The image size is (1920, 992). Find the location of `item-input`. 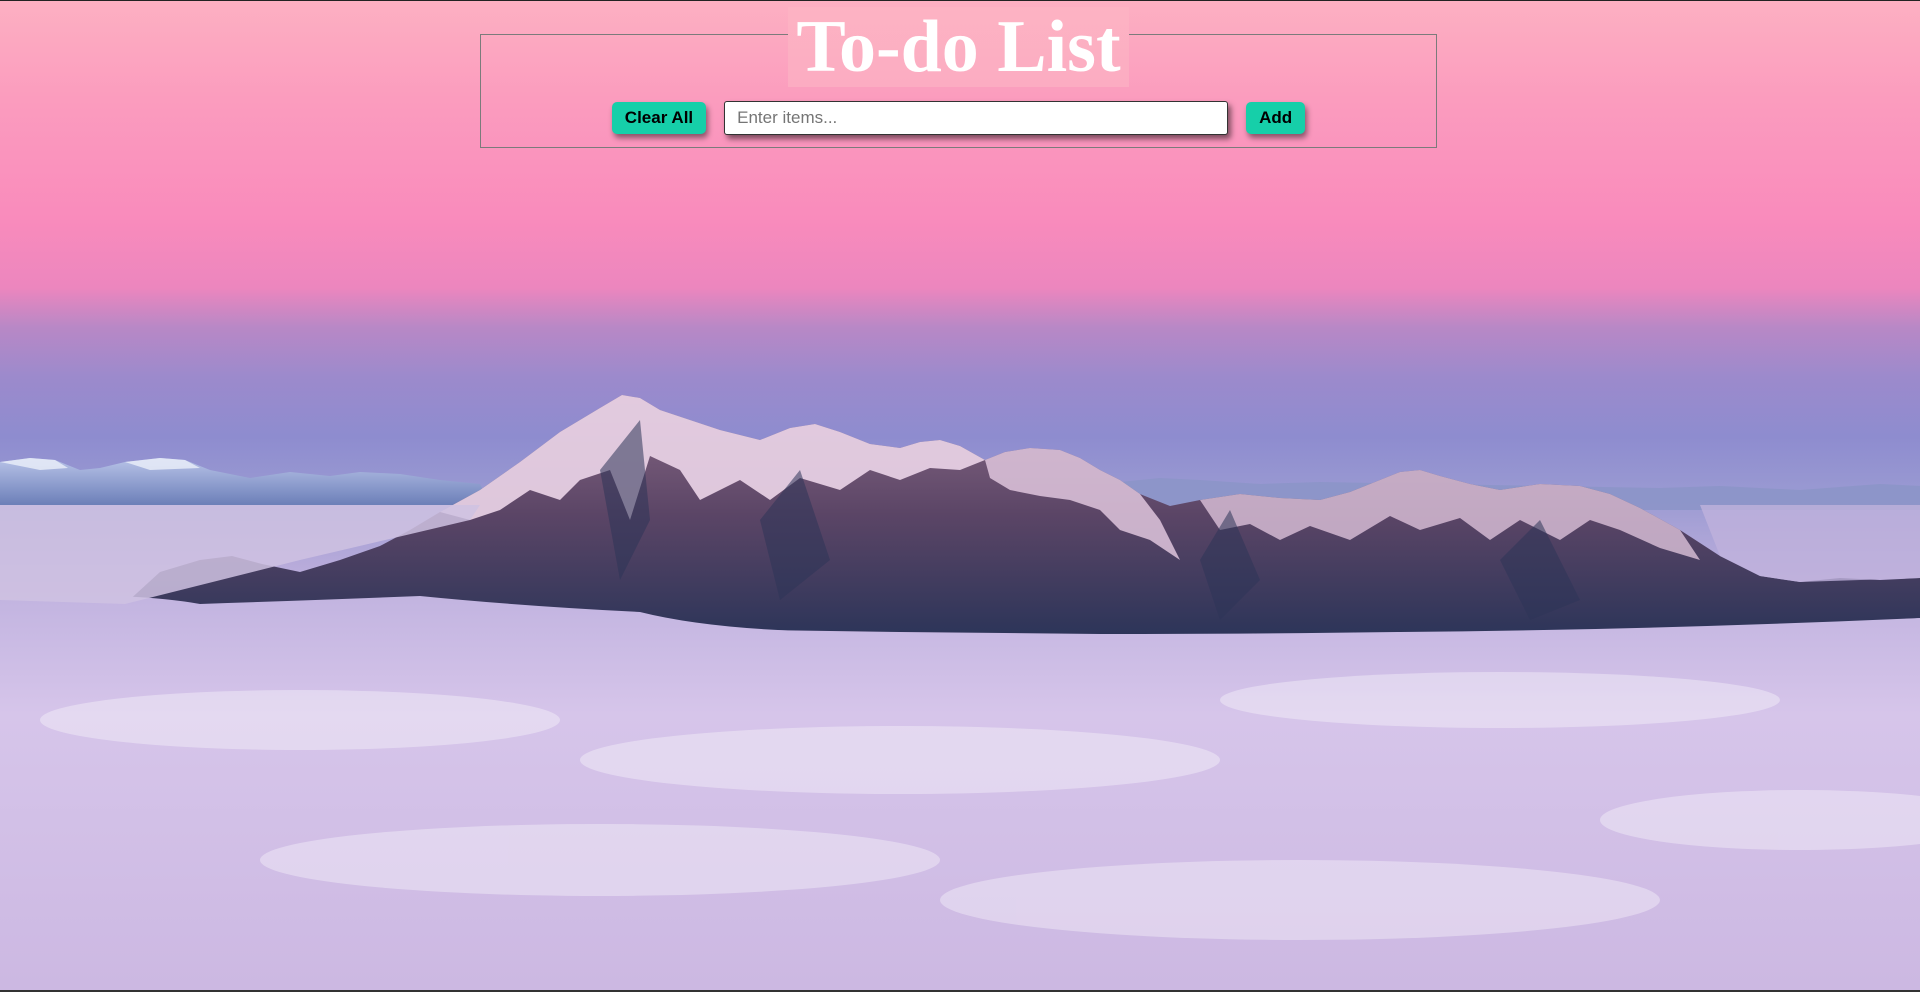

item-input is located at coordinates (976, 118).